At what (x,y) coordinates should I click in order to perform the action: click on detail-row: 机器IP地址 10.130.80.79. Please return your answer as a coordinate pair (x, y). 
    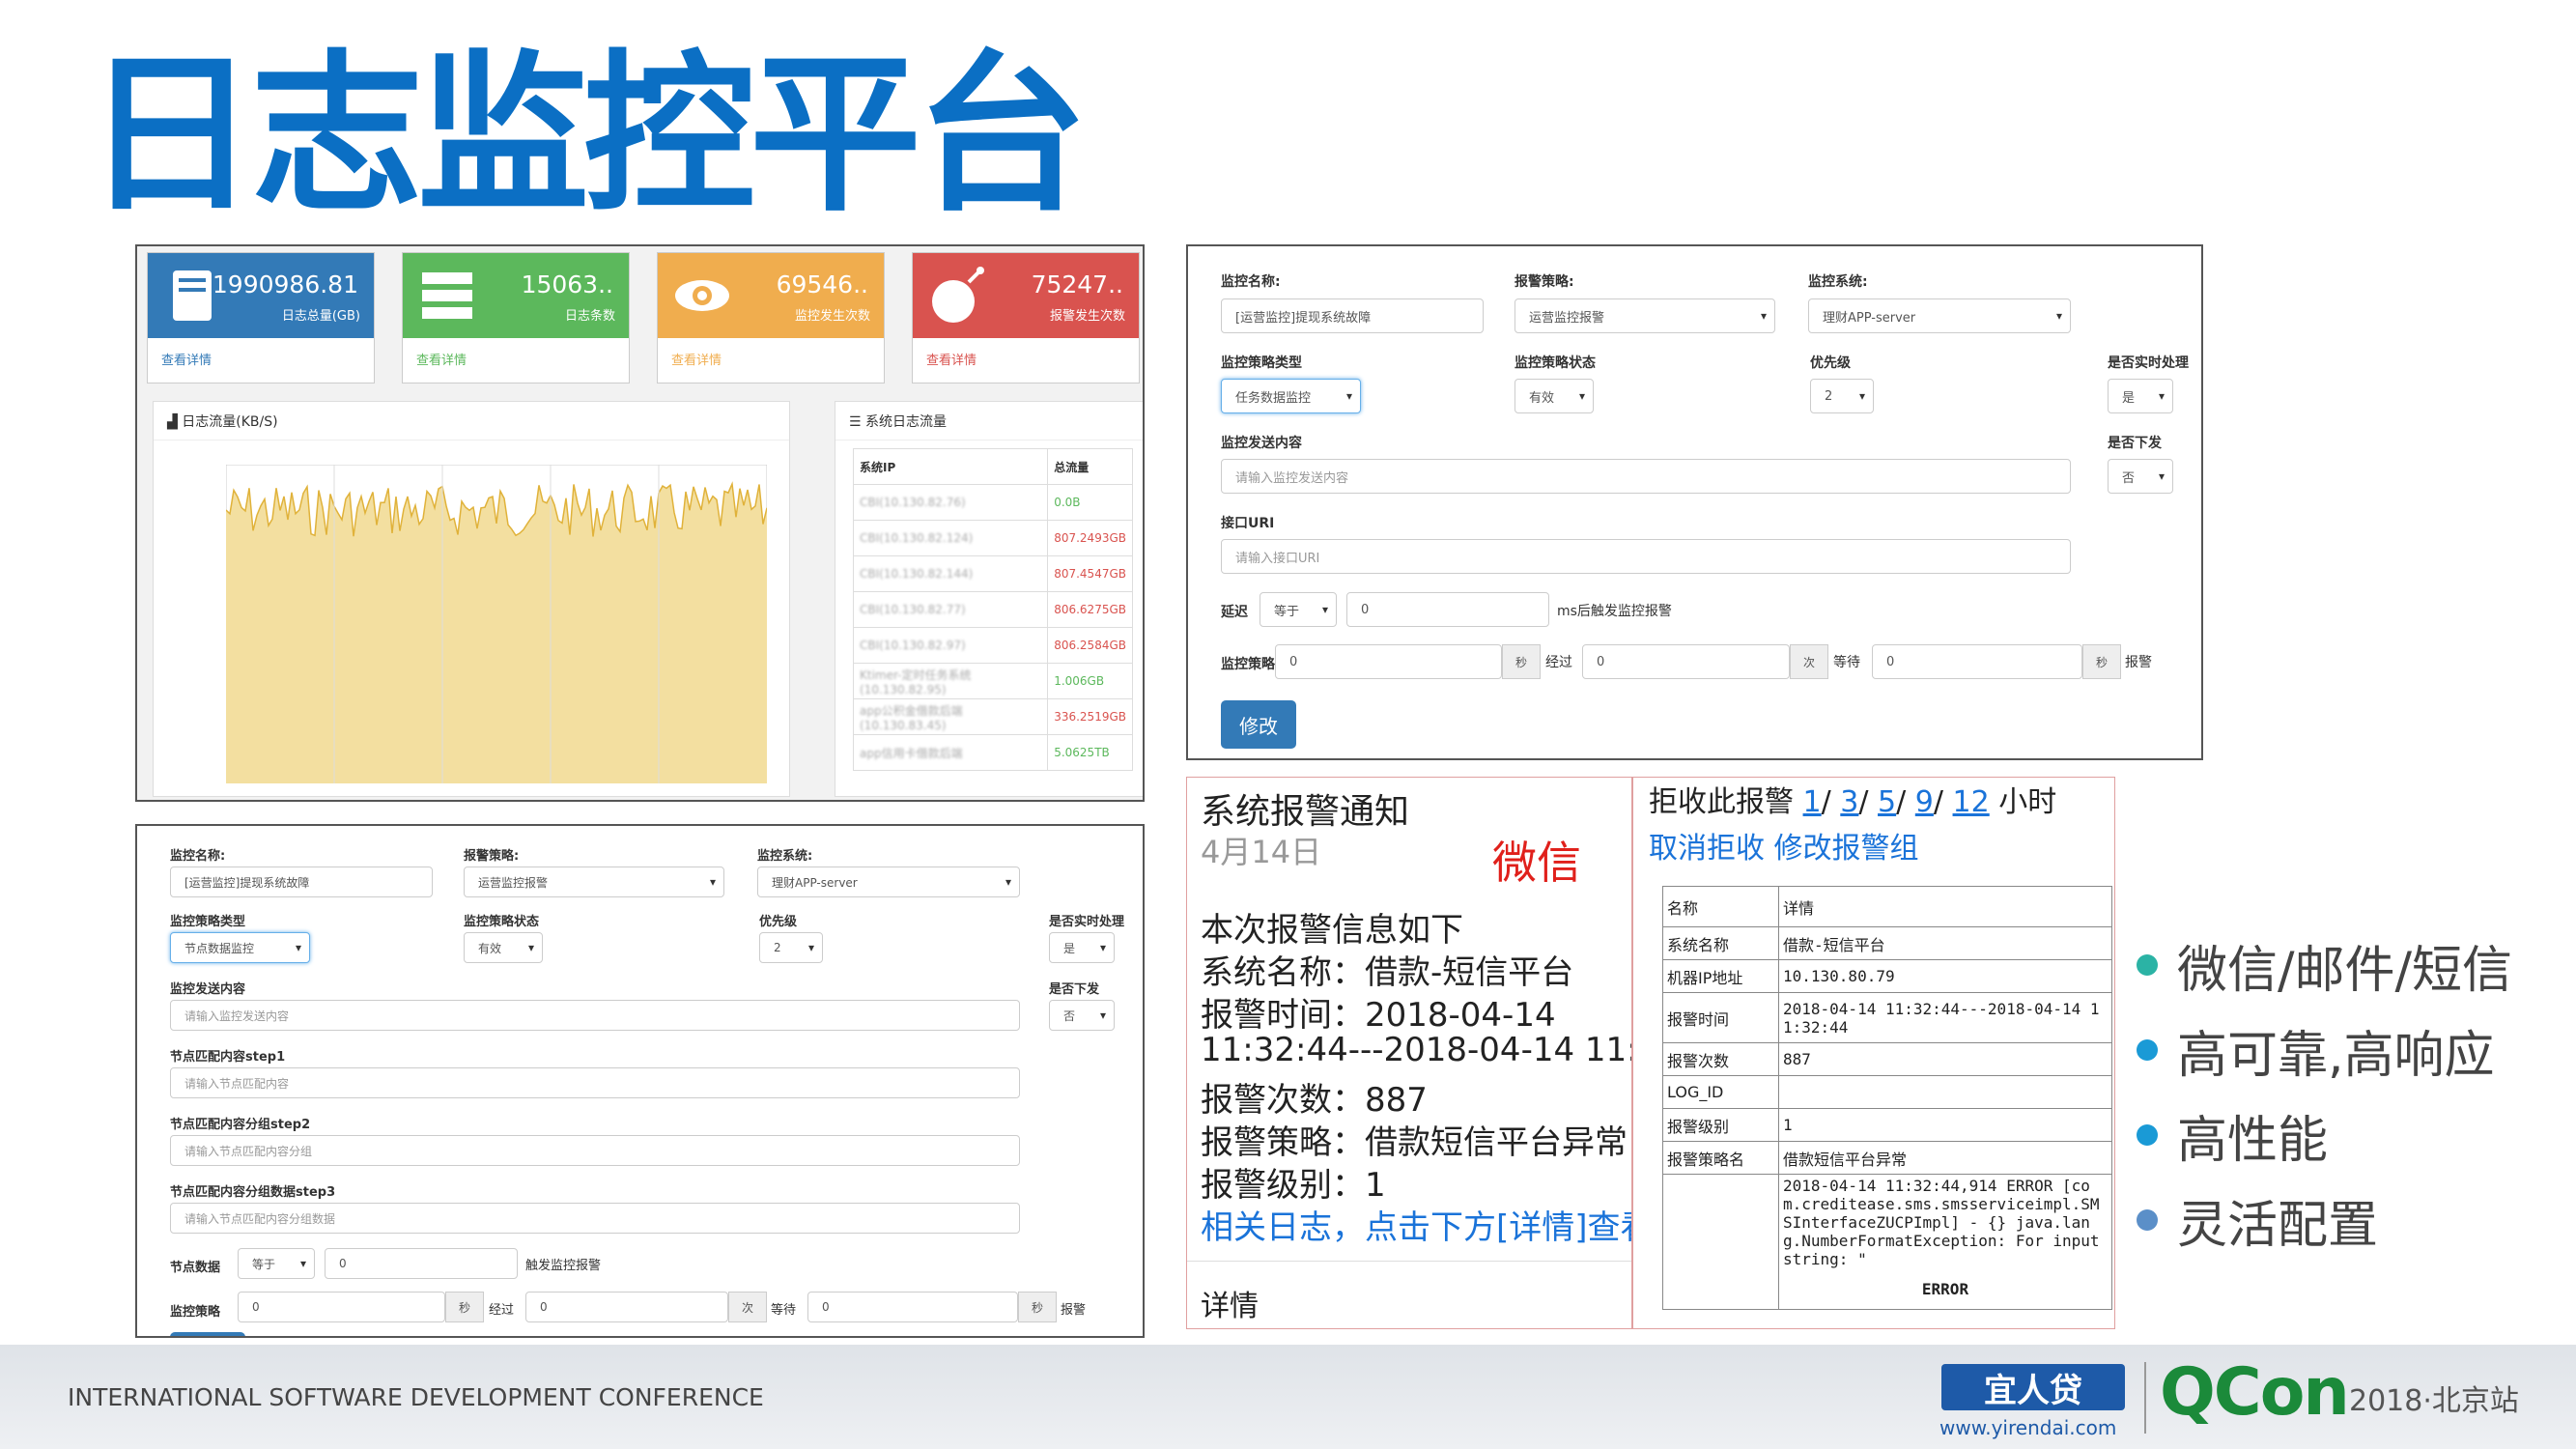
    Looking at the image, I should click on (1887, 976).